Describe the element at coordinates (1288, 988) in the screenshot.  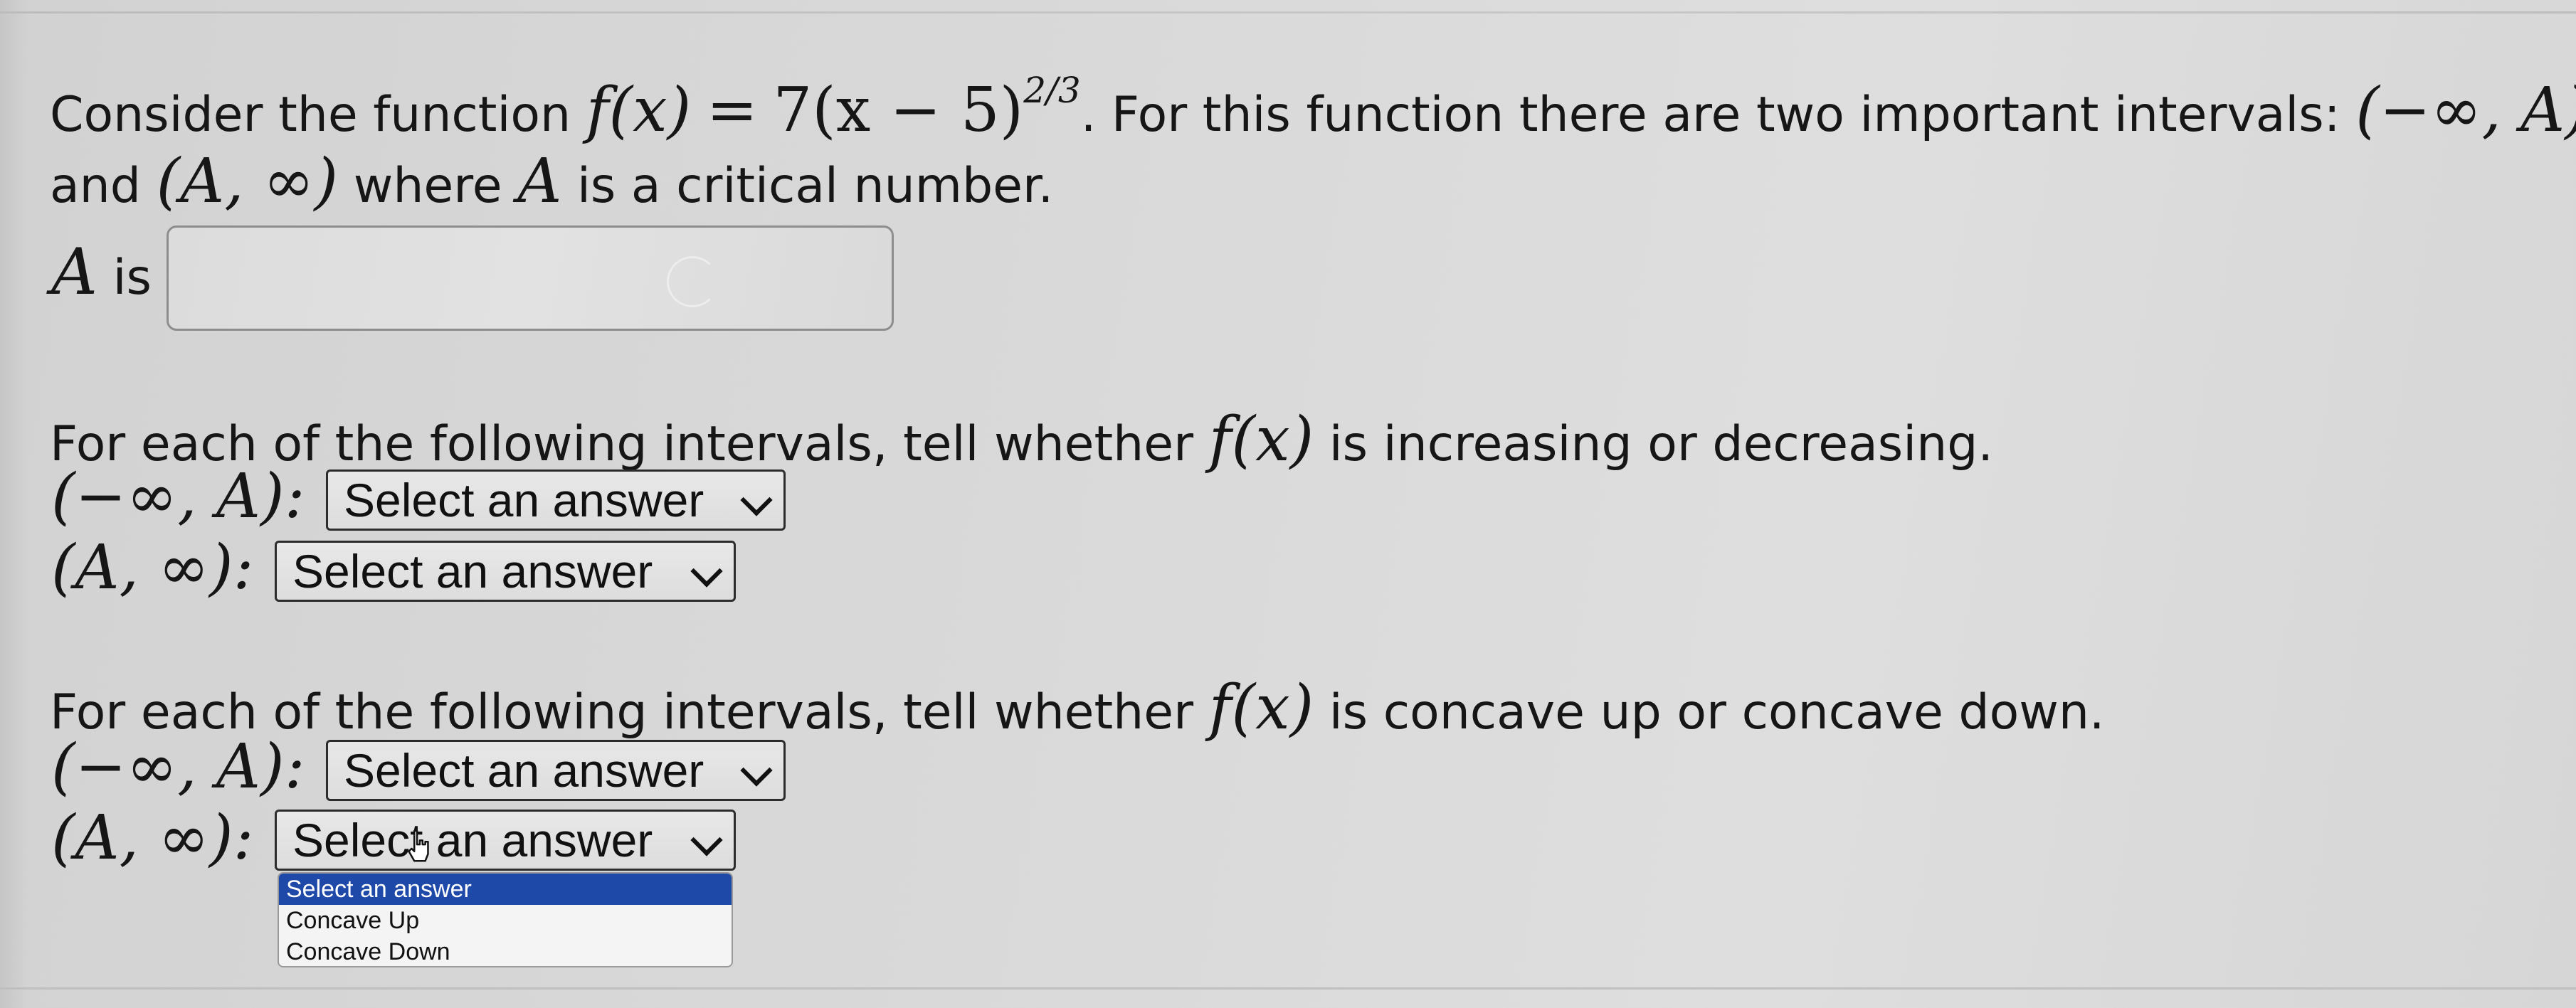
I see `bottom-divider` at that location.